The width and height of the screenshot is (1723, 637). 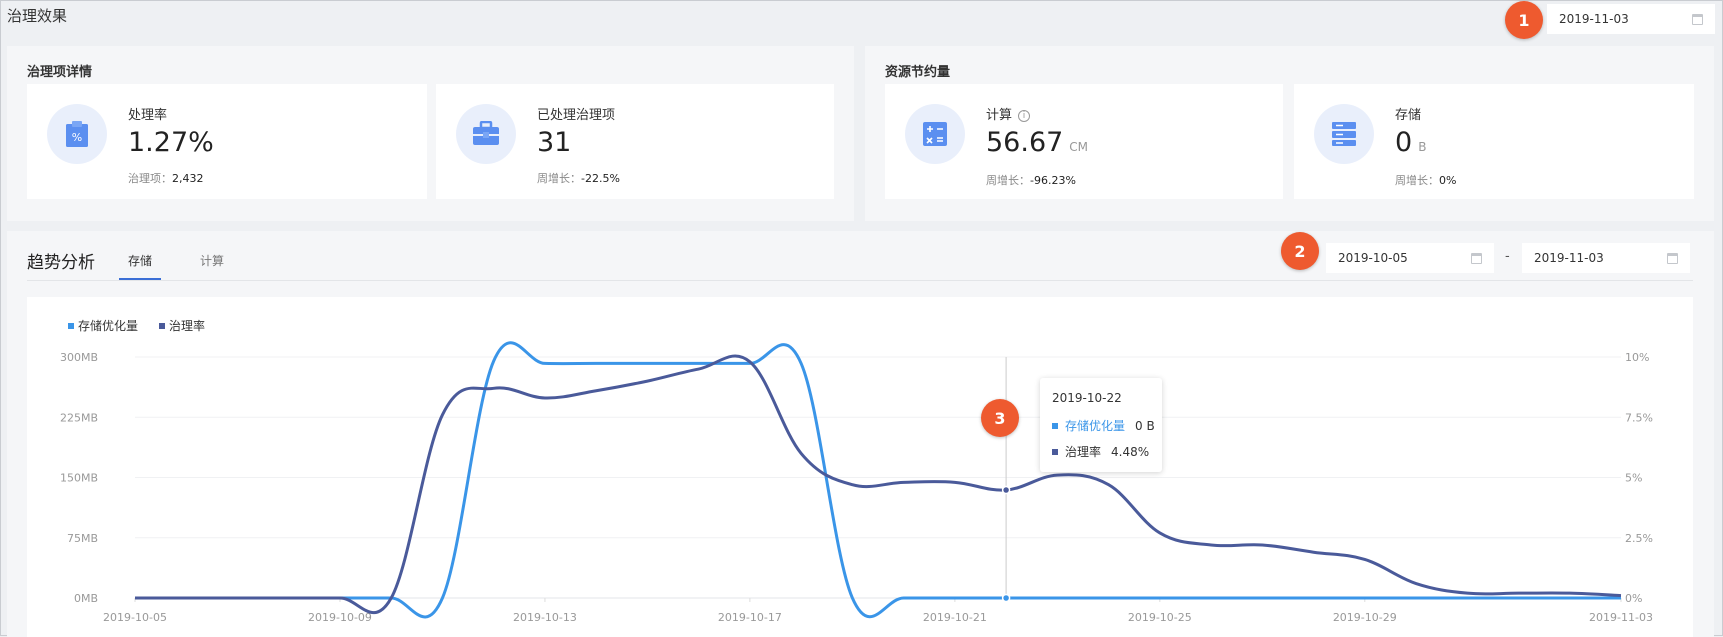 What do you see at coordinates (37, 16) in the screenshot?
I see `page-title: 治理效果` at bounding box center [37, 16].